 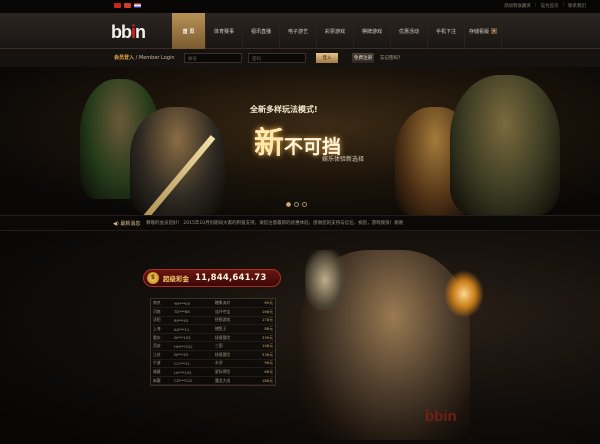 I want to click on winner-game: 拼图游戏, so click(x=230, y=321).